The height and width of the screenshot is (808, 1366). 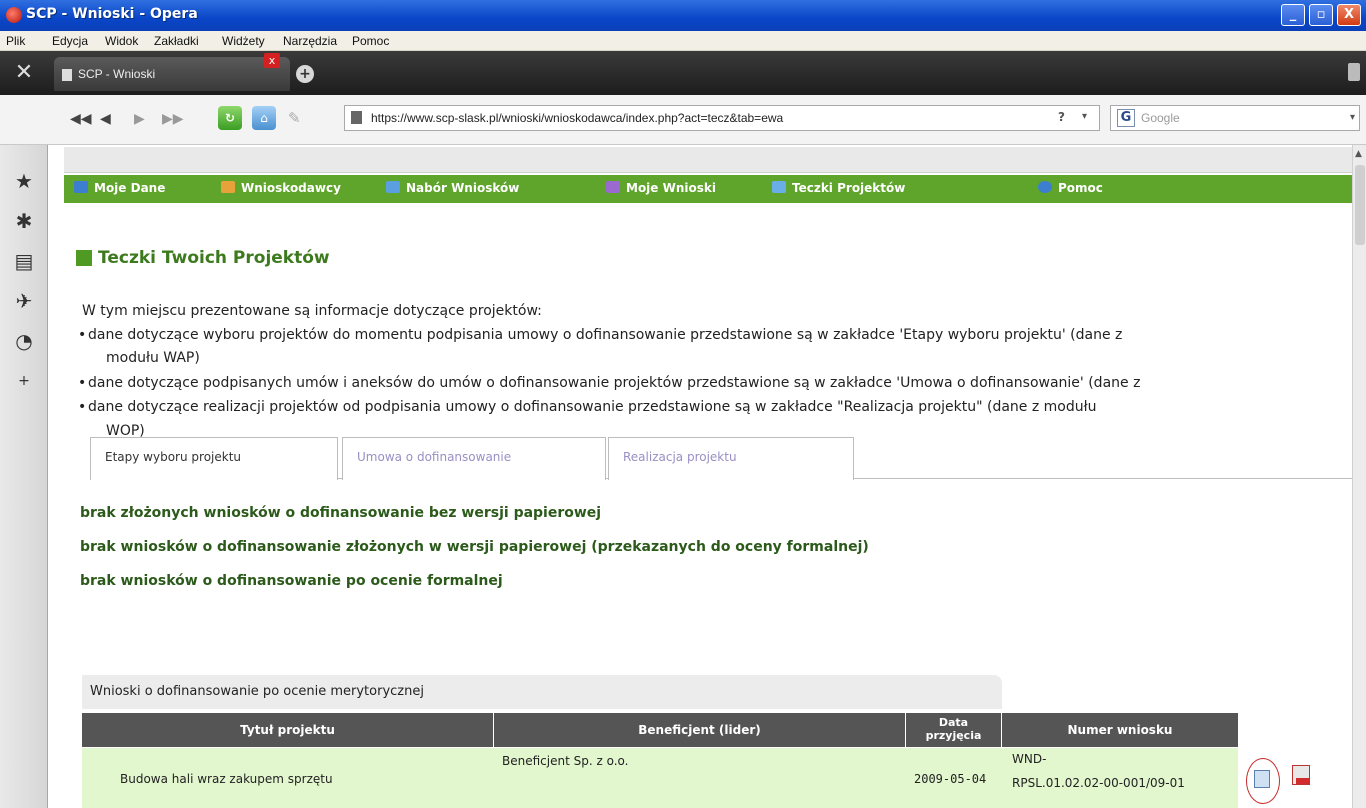 What do you see at coordinates (24, 476) in the screenshot?
I see `side-panel: ★ ✱ ▤ ✈ ◔ +` at bounding box center [24, 476].